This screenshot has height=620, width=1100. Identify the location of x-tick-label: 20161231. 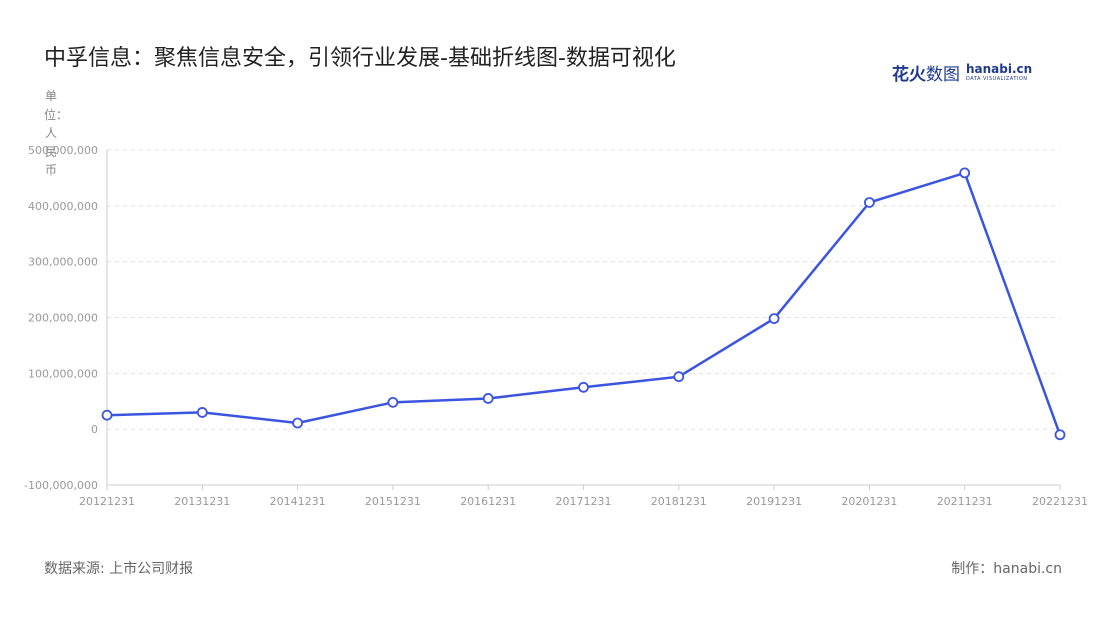
(488, 501).